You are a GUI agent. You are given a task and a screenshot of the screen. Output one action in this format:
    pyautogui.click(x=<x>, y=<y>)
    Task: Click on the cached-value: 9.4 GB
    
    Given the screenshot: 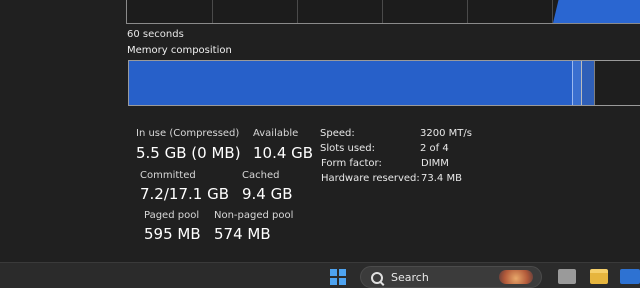 What is the action you would take?
    pyautogui.click(x=267, y=194)
    